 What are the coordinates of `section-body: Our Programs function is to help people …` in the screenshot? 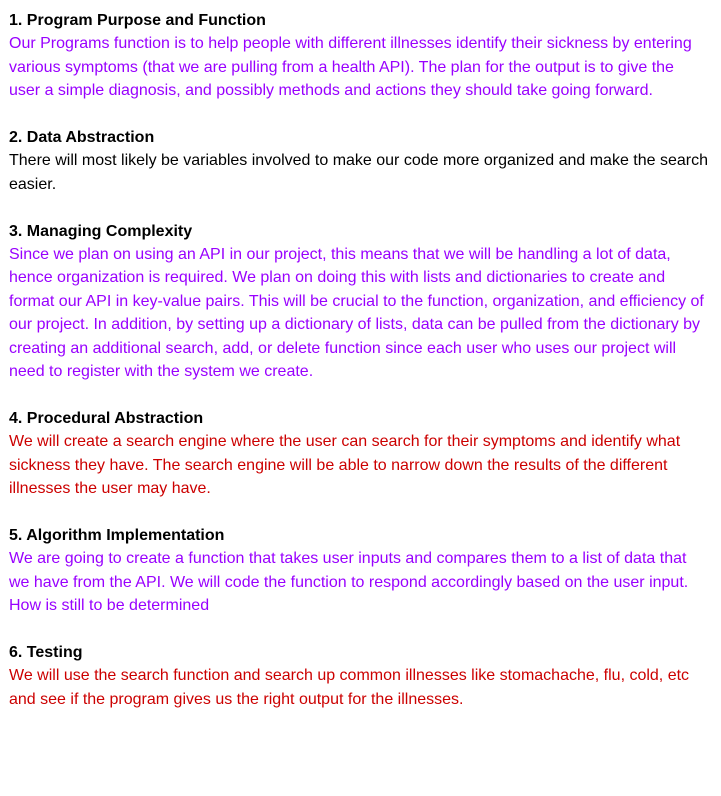 It's located at (350, 67).